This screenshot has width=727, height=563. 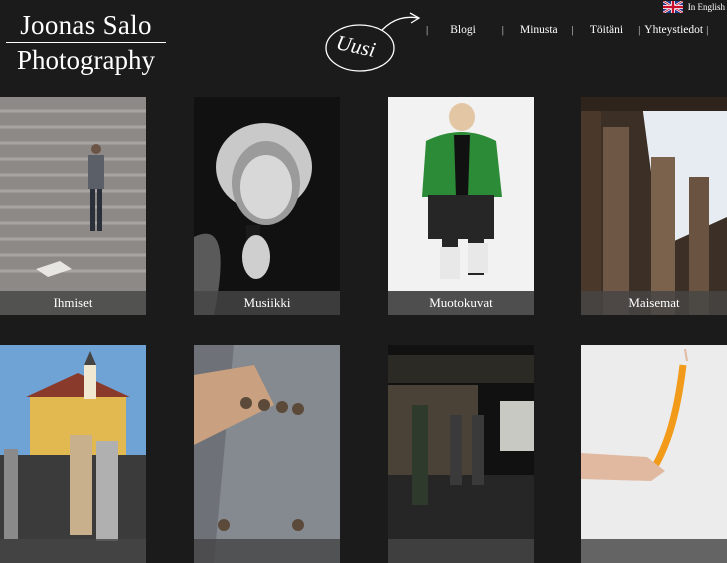 I want to click on tile-caption: Muotokuvat, so click(x=461, y=303).